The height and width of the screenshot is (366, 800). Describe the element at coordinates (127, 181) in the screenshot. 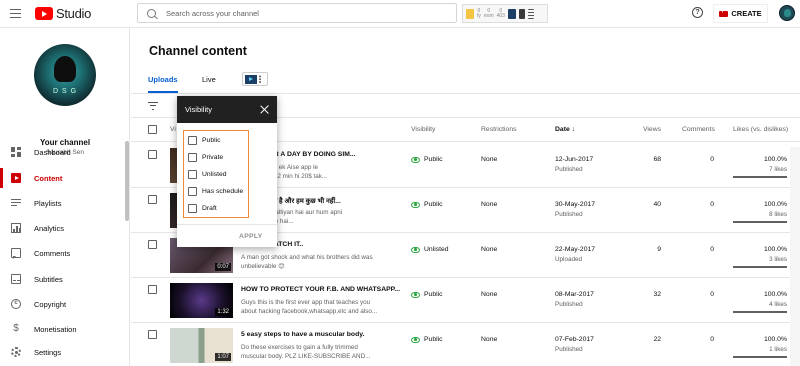

I see `sidebar-scrollbar` at that location.